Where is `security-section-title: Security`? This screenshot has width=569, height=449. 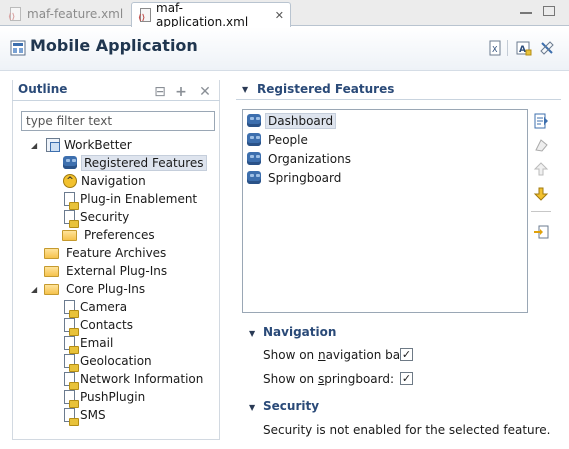 security-section-title: Security is located at coordinates (291, 406).